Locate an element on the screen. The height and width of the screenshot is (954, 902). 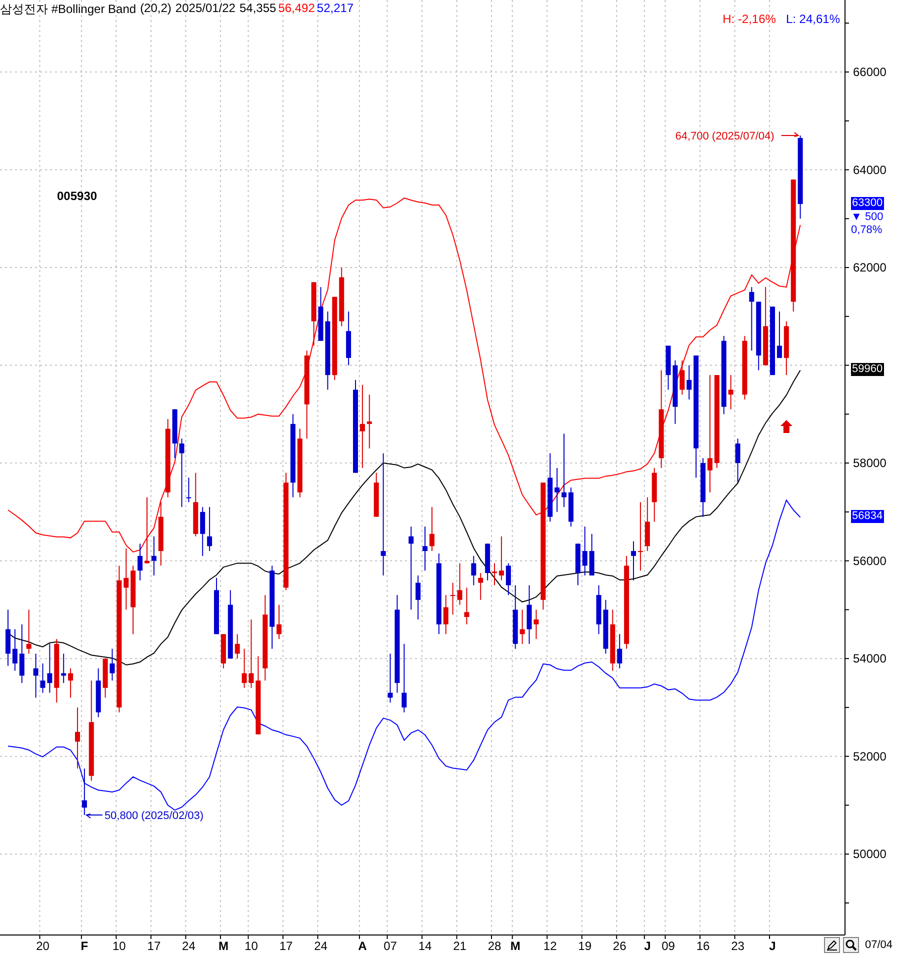
date-label: 07/04 is located at coordinates (879, 945).